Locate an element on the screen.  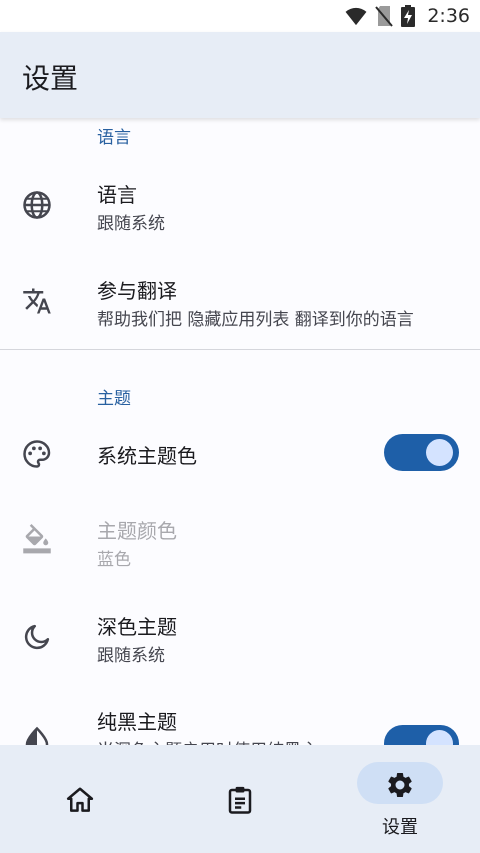
section-divider is located at coordinates (240, 349).